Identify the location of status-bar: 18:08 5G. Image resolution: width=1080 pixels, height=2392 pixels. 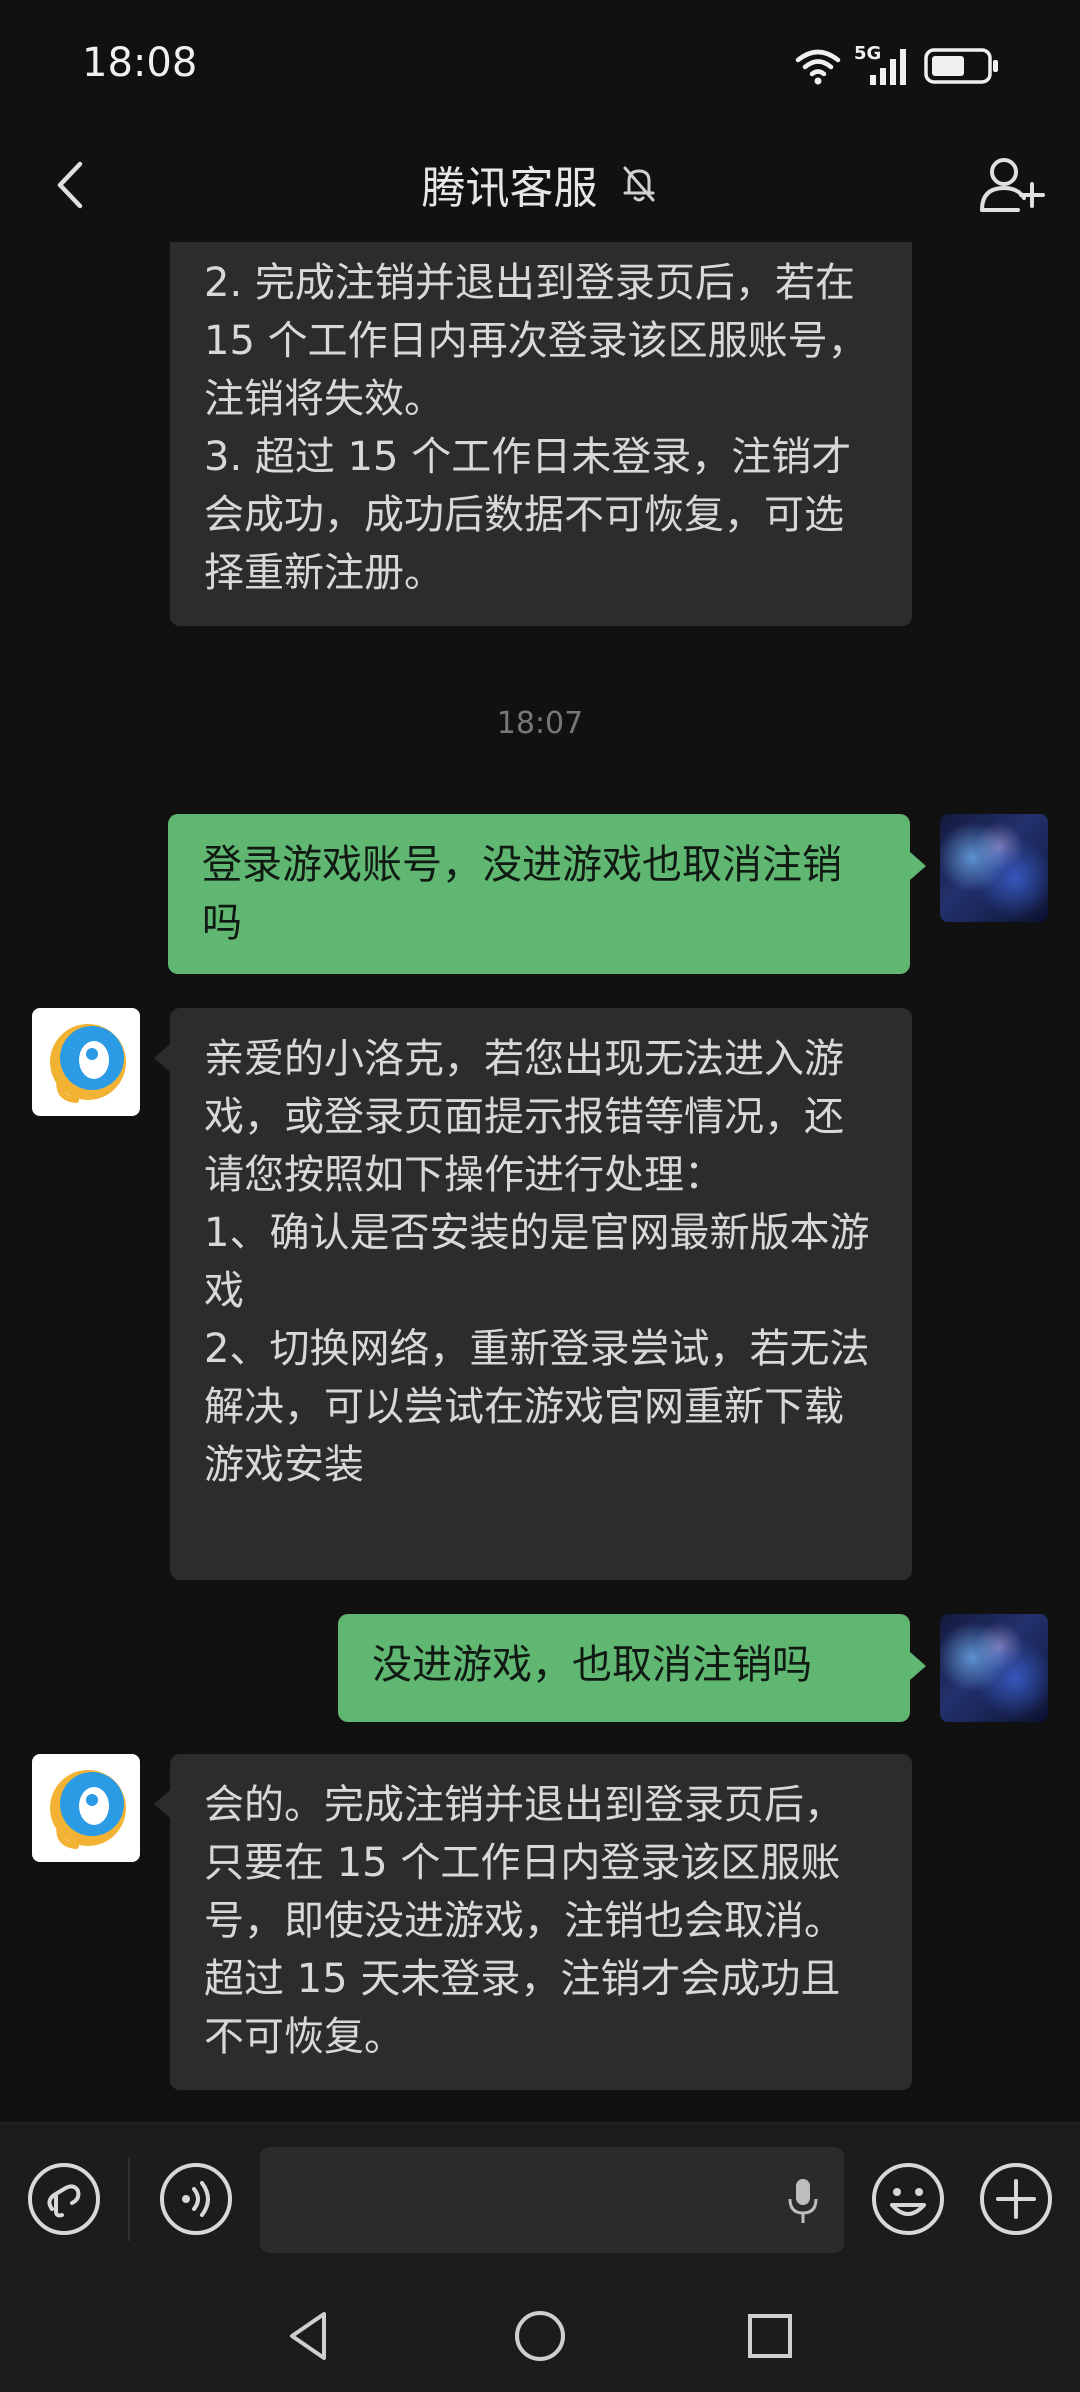
(540, 65).